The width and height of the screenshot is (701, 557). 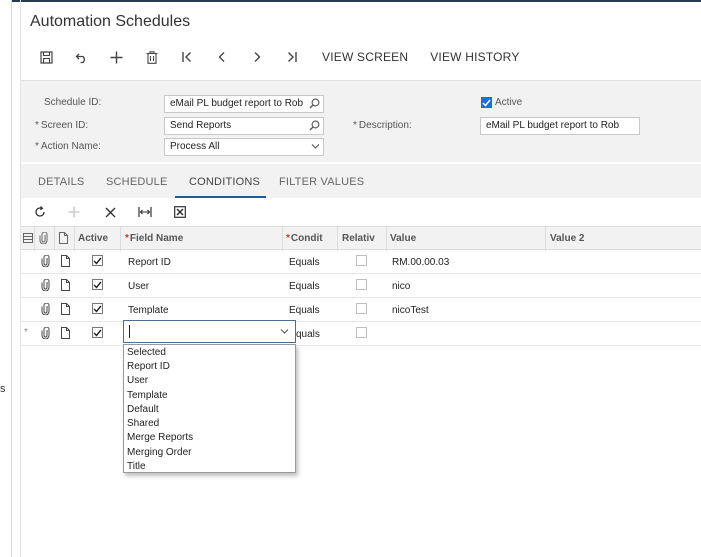 What do you see at coordinates (180, 212) in the screenshot?
I see `export-excel-button` at bounding box center [180, 212].